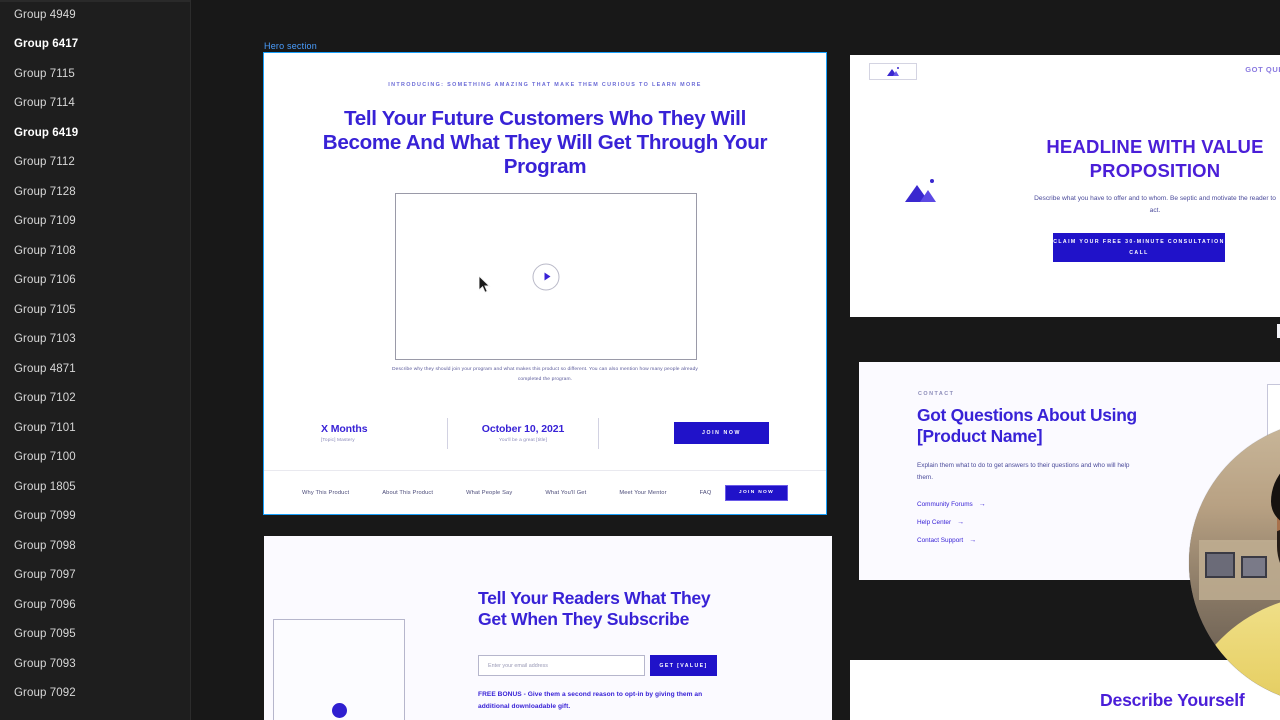  What do you see at coordinates (95, 45) in the screenshot?
I see `layer-item: Group 6417` at bounding box center [95, 45].